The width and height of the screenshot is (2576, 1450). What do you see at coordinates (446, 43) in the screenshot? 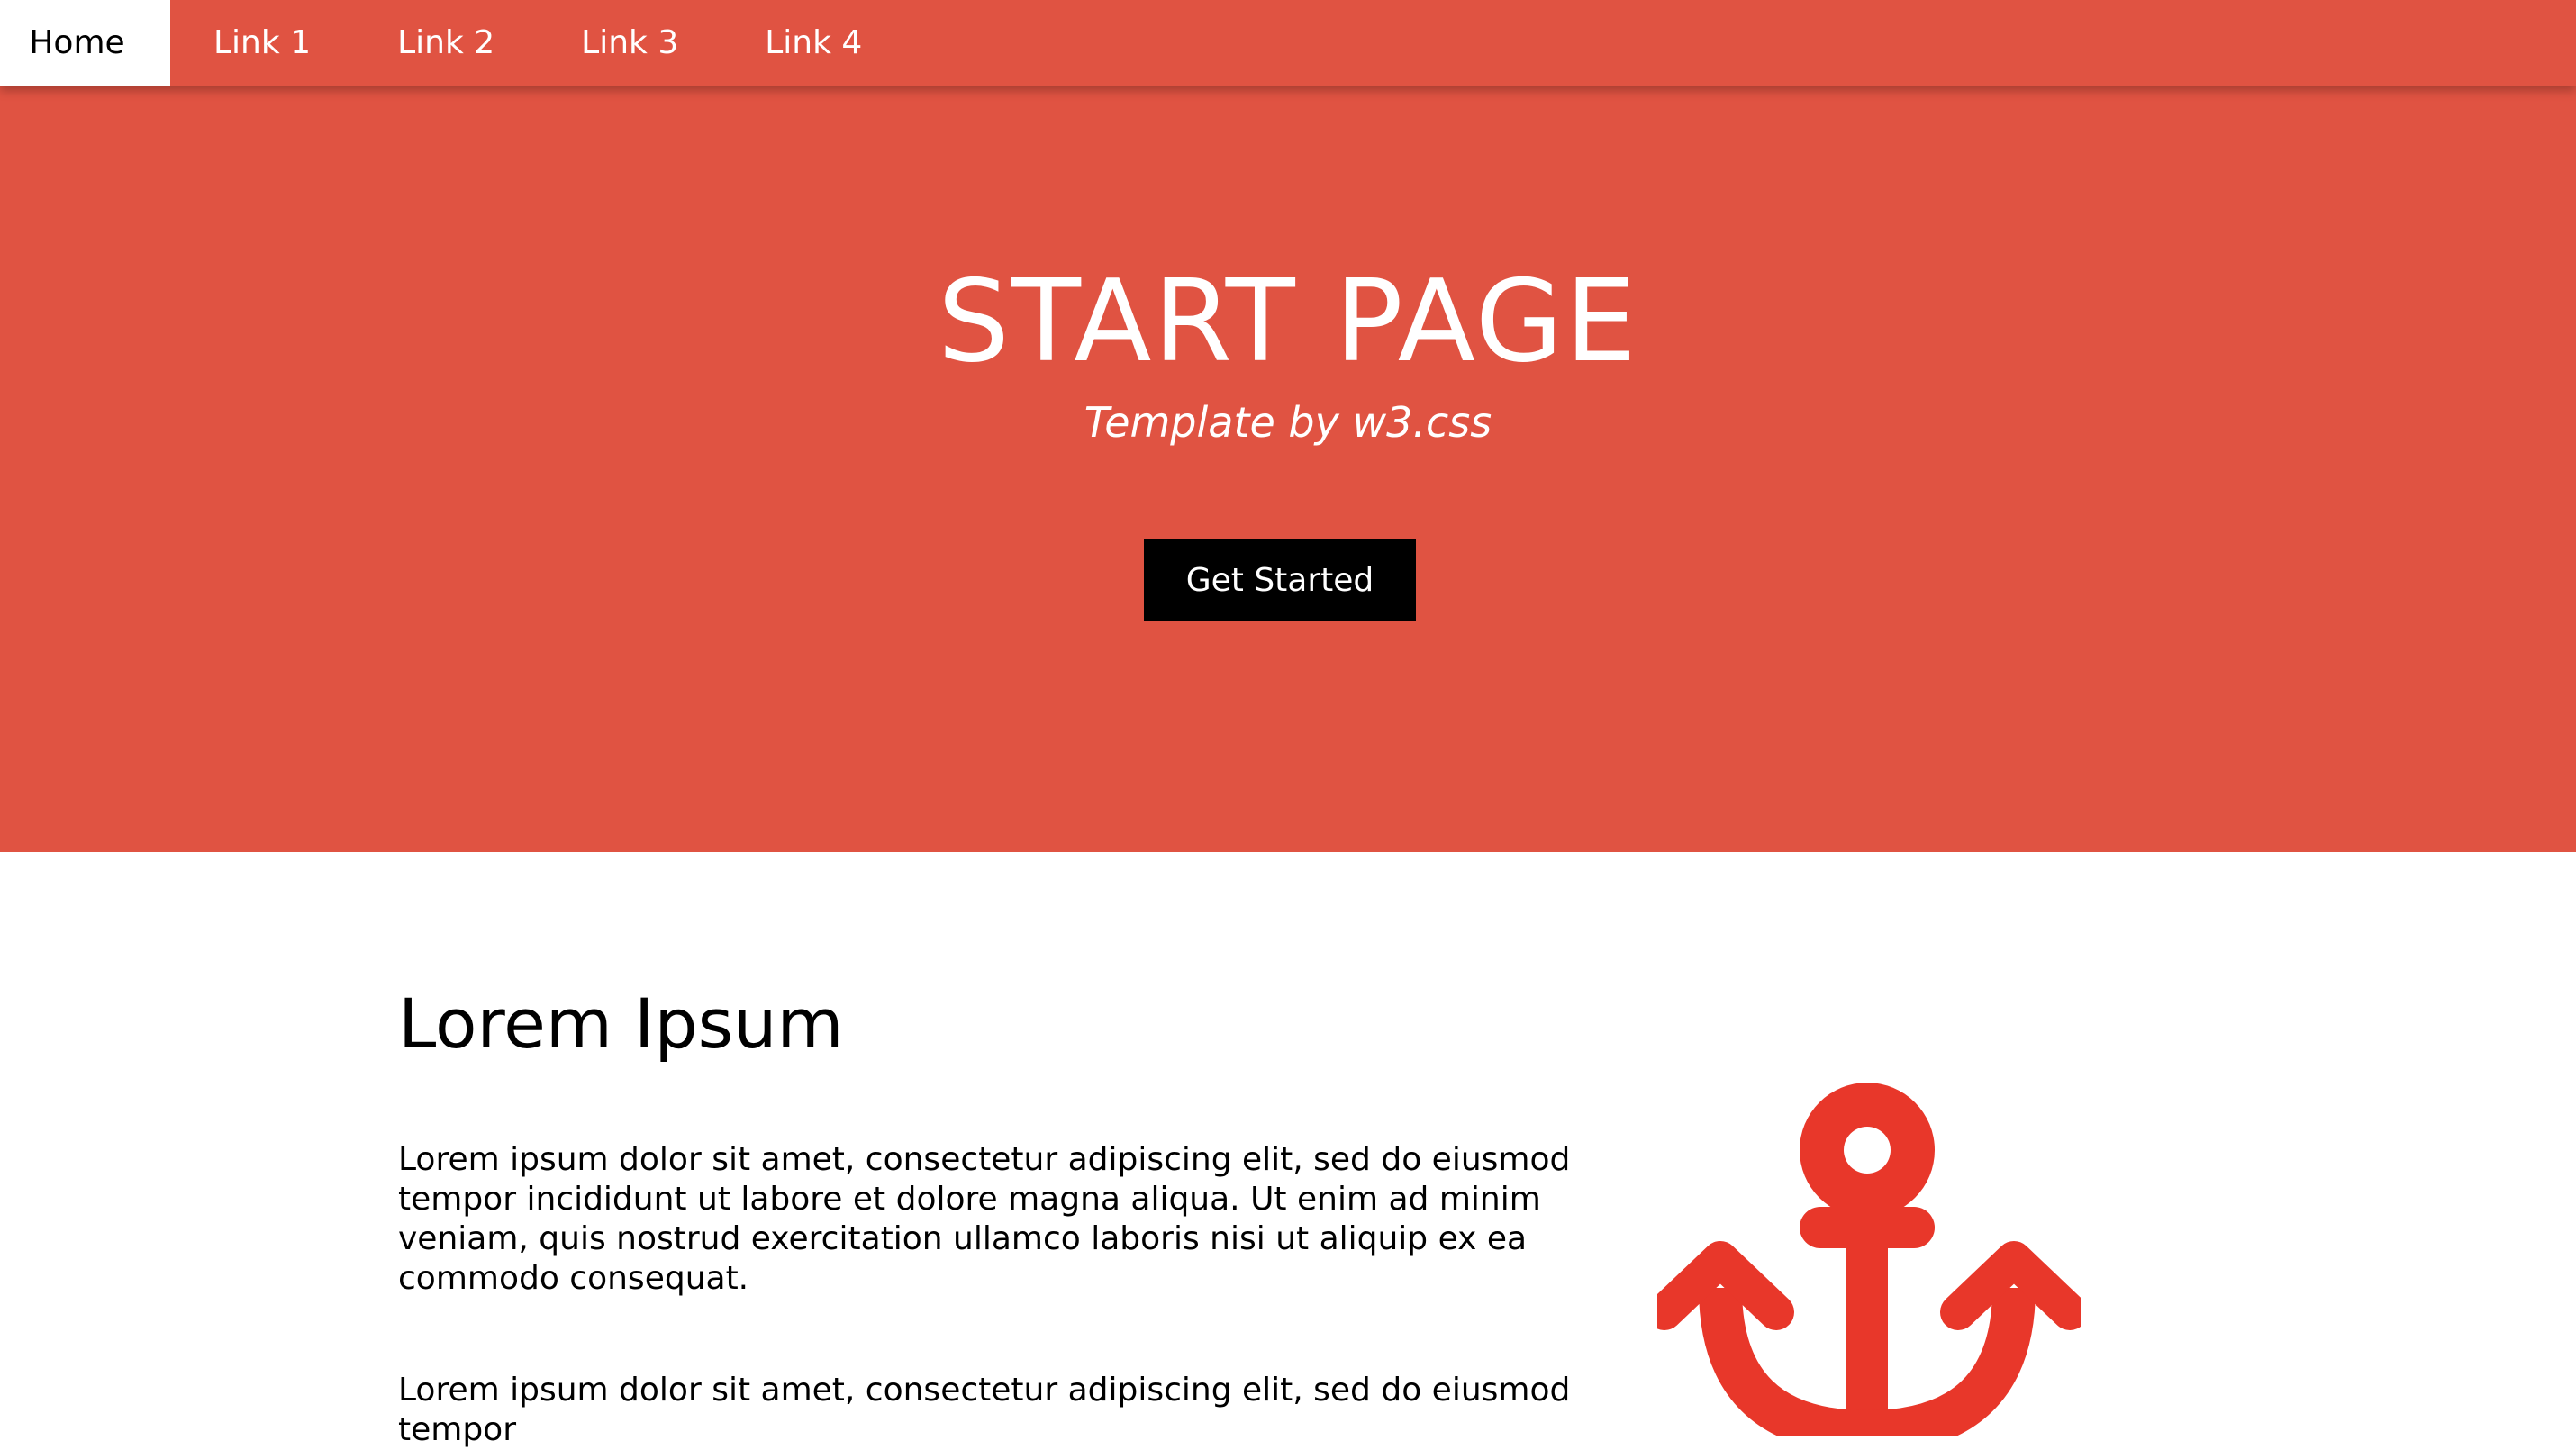
I see `nav-link-2: Link 2` at bounding box center [446, 43].